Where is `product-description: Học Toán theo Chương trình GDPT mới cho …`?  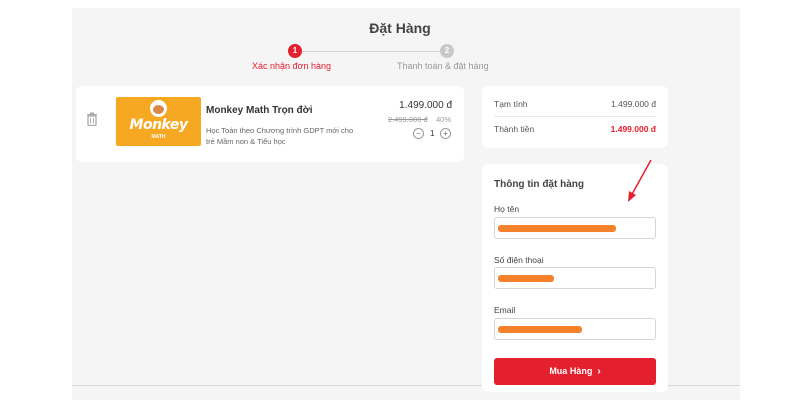
product-description: Học Toán theo Chương trình GDPT mới cho … is located at coordinates (280, 136).